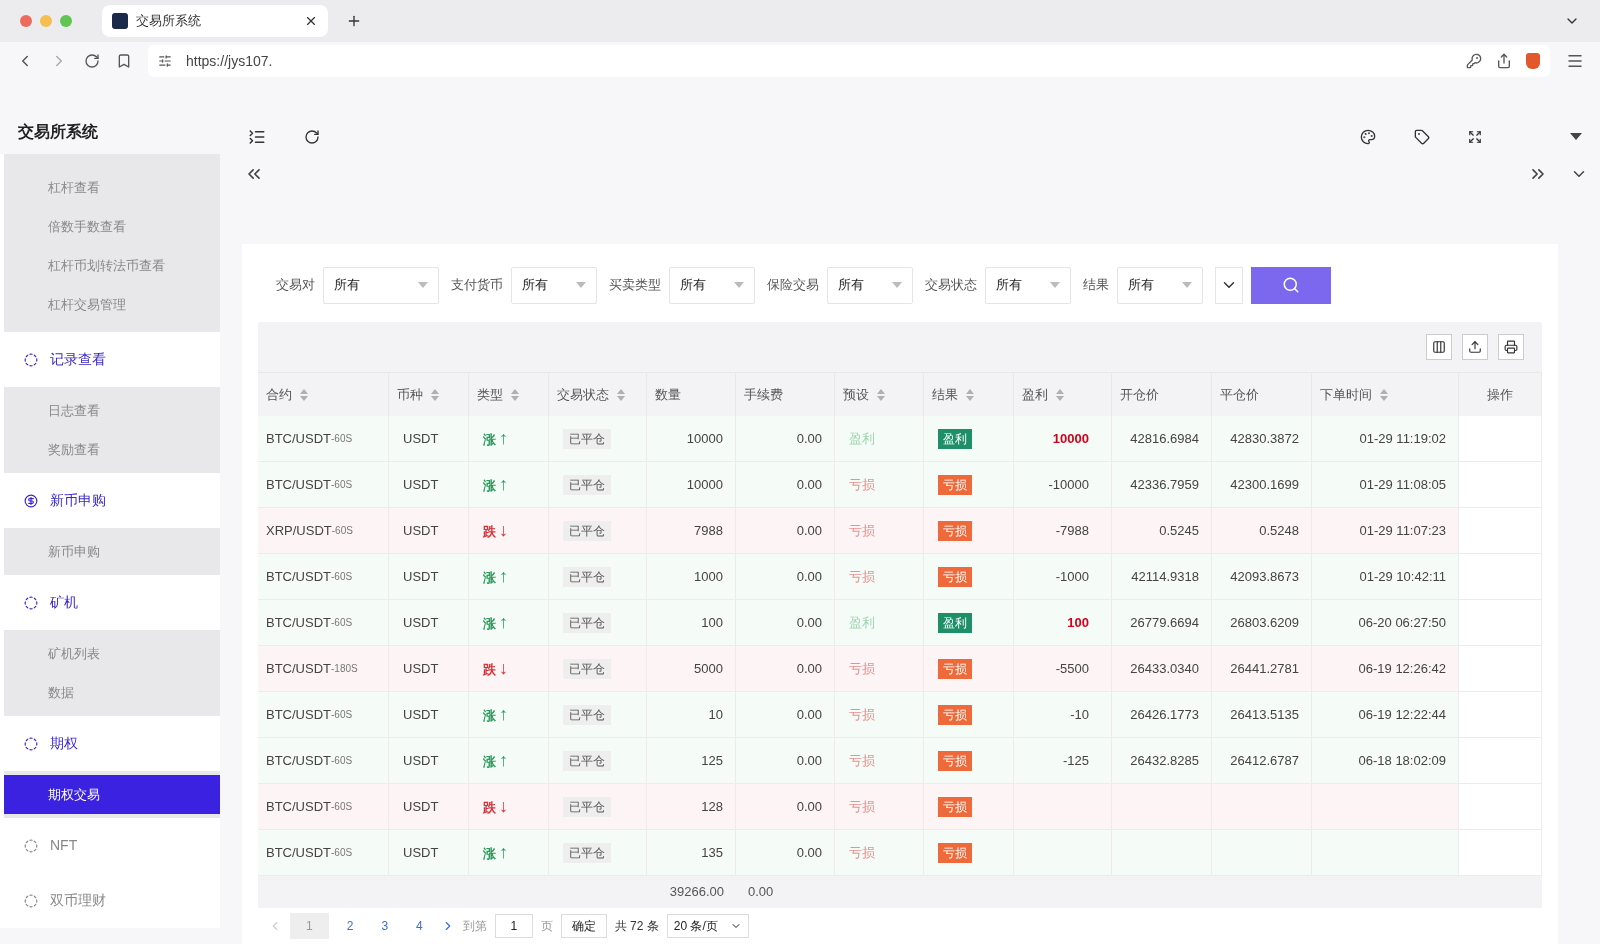 The height and width of the screenshot is (944, 1600). I want to click on total-fee: 0.00, so click(761, 892).